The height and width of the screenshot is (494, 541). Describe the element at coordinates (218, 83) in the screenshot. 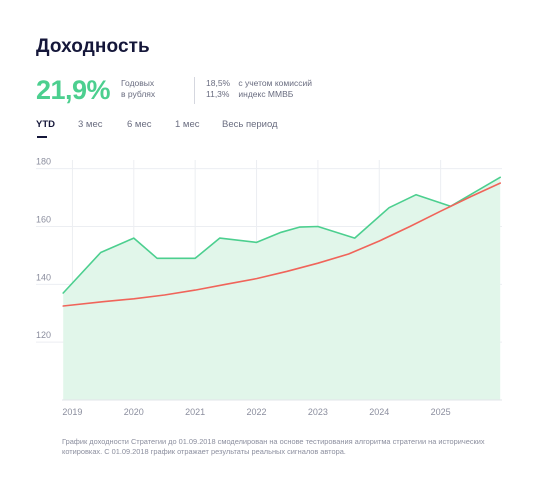

I see `metric-value: 18,5%` at that location.